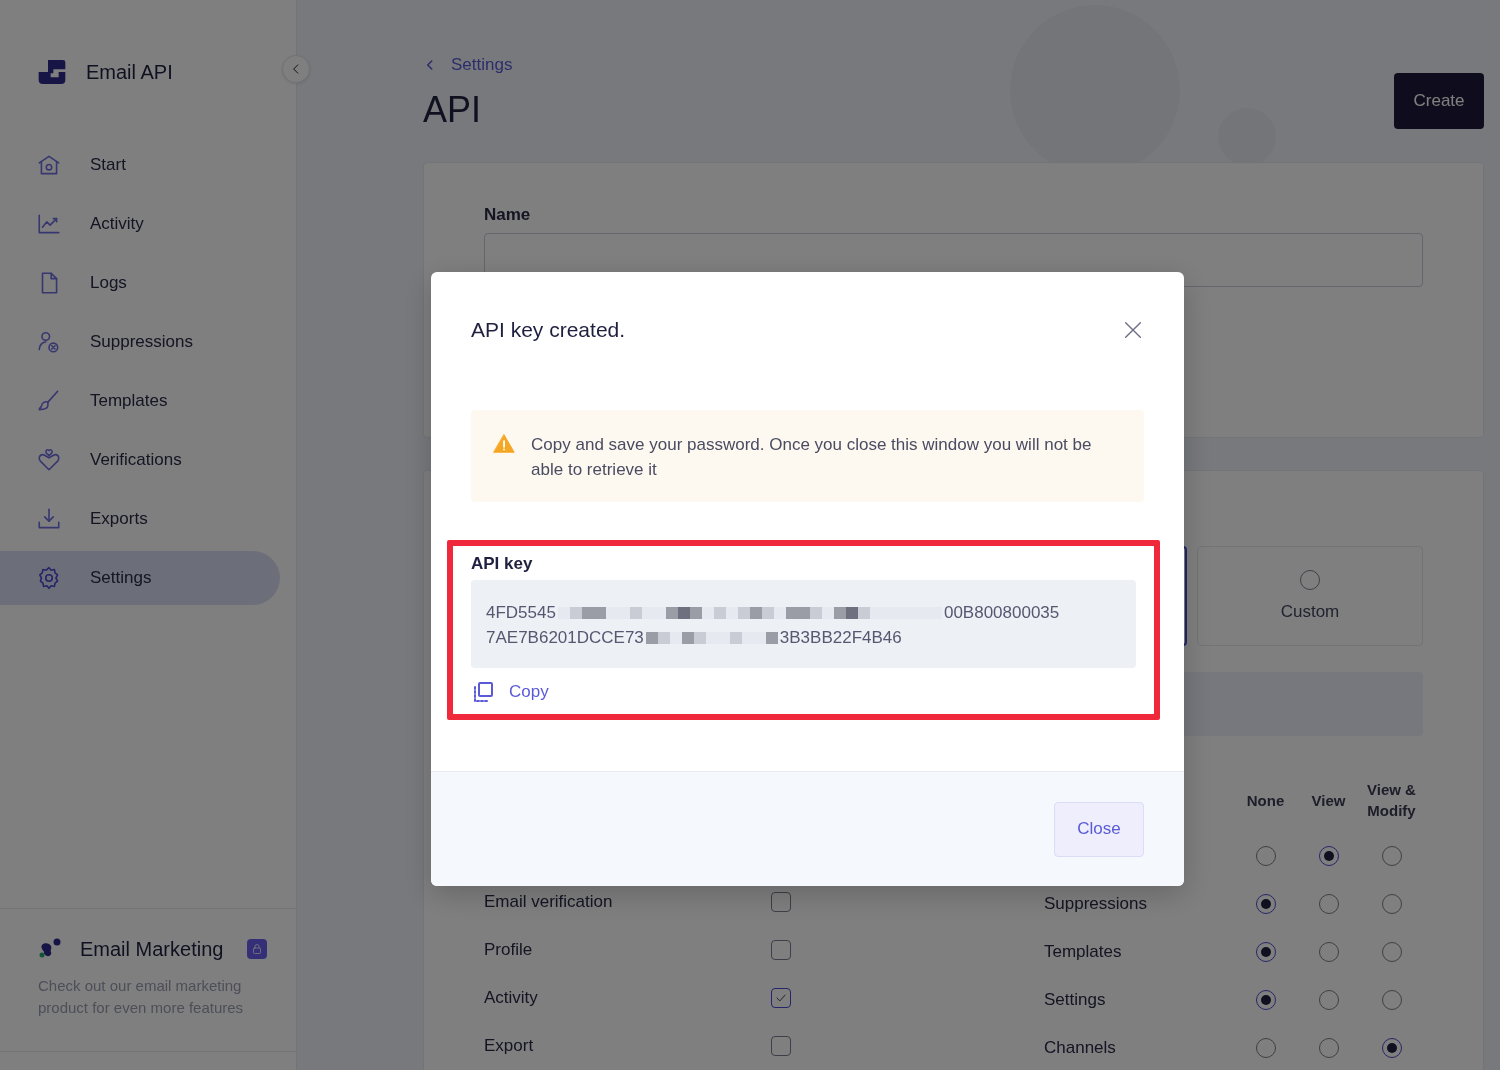 The height and width of the screenshot is (1070, 1500). Describe the element at coordinates (140, 519) in the screenshot. I see `sidebar-item: Exports` at that location.